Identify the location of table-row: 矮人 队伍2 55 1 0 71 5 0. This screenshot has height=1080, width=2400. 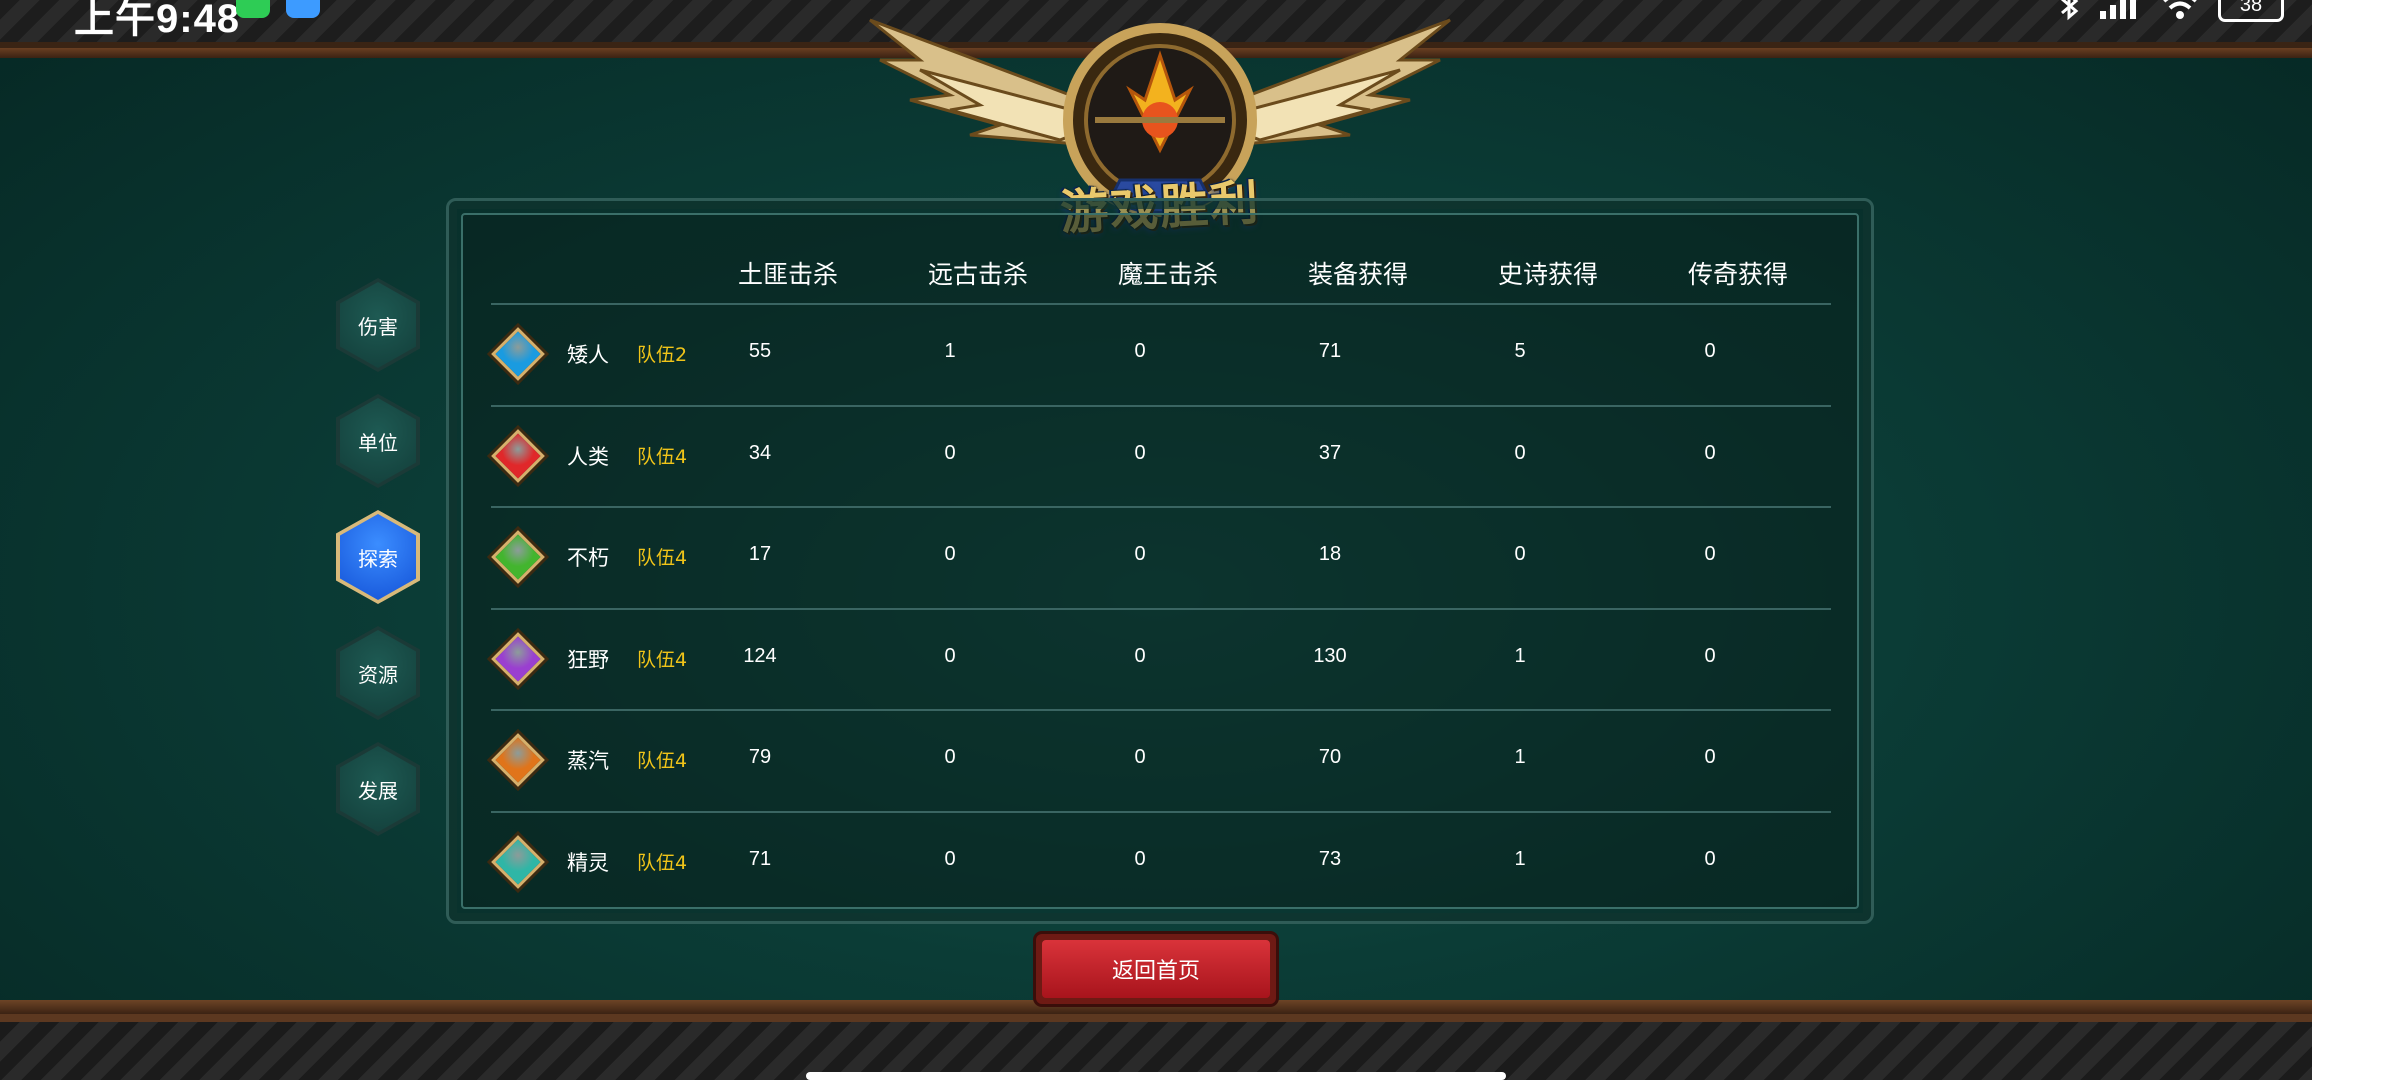
(1161, 353).